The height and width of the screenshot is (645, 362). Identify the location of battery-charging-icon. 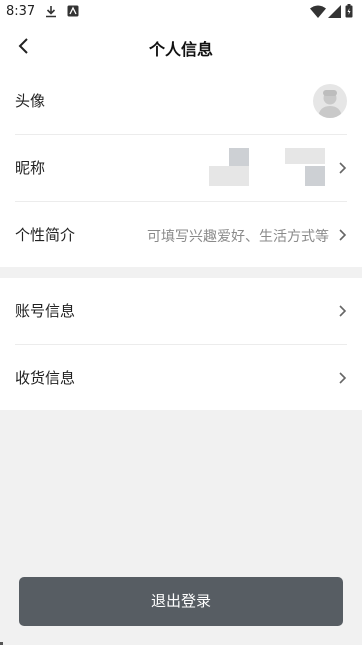
(349, 11).